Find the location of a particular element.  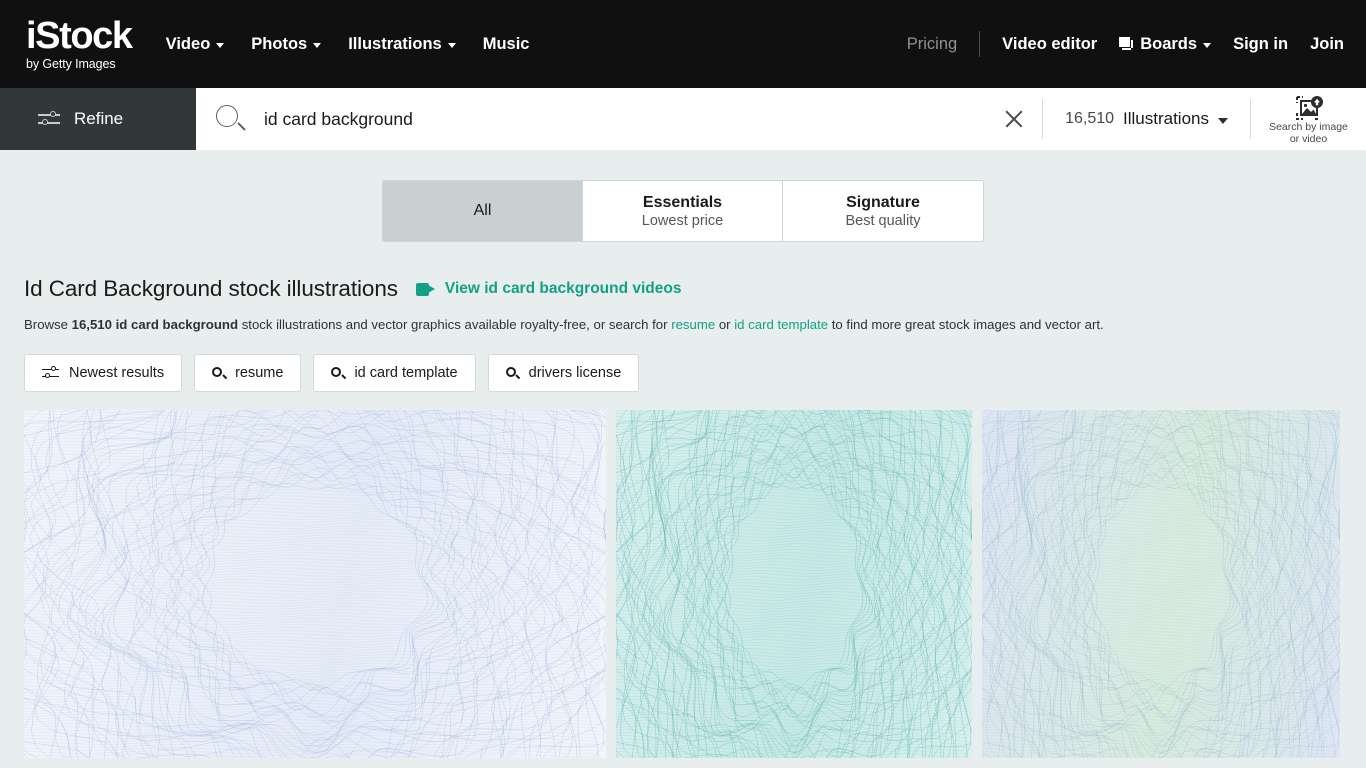

nav-item-video: Video is located at coordinates (195, 44).